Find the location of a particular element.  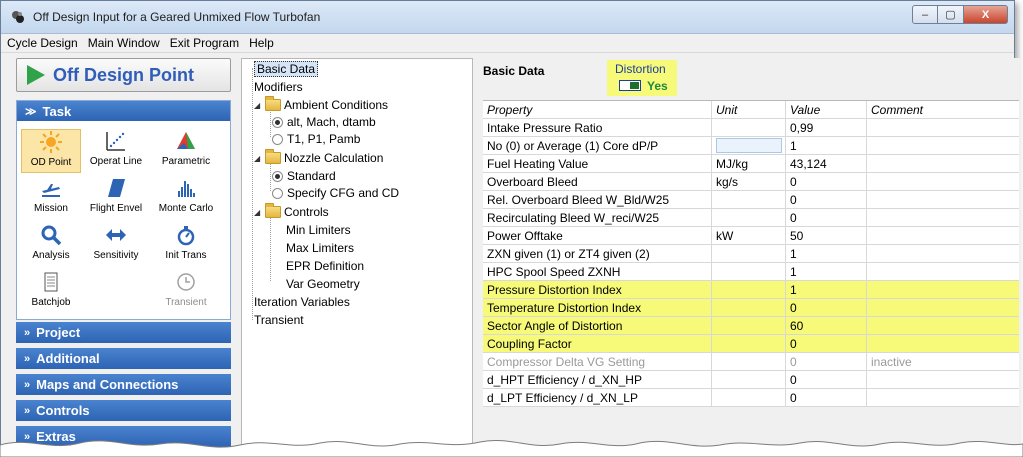

task-flight-envel: Flight Envel is located at coordinates (116, 198).